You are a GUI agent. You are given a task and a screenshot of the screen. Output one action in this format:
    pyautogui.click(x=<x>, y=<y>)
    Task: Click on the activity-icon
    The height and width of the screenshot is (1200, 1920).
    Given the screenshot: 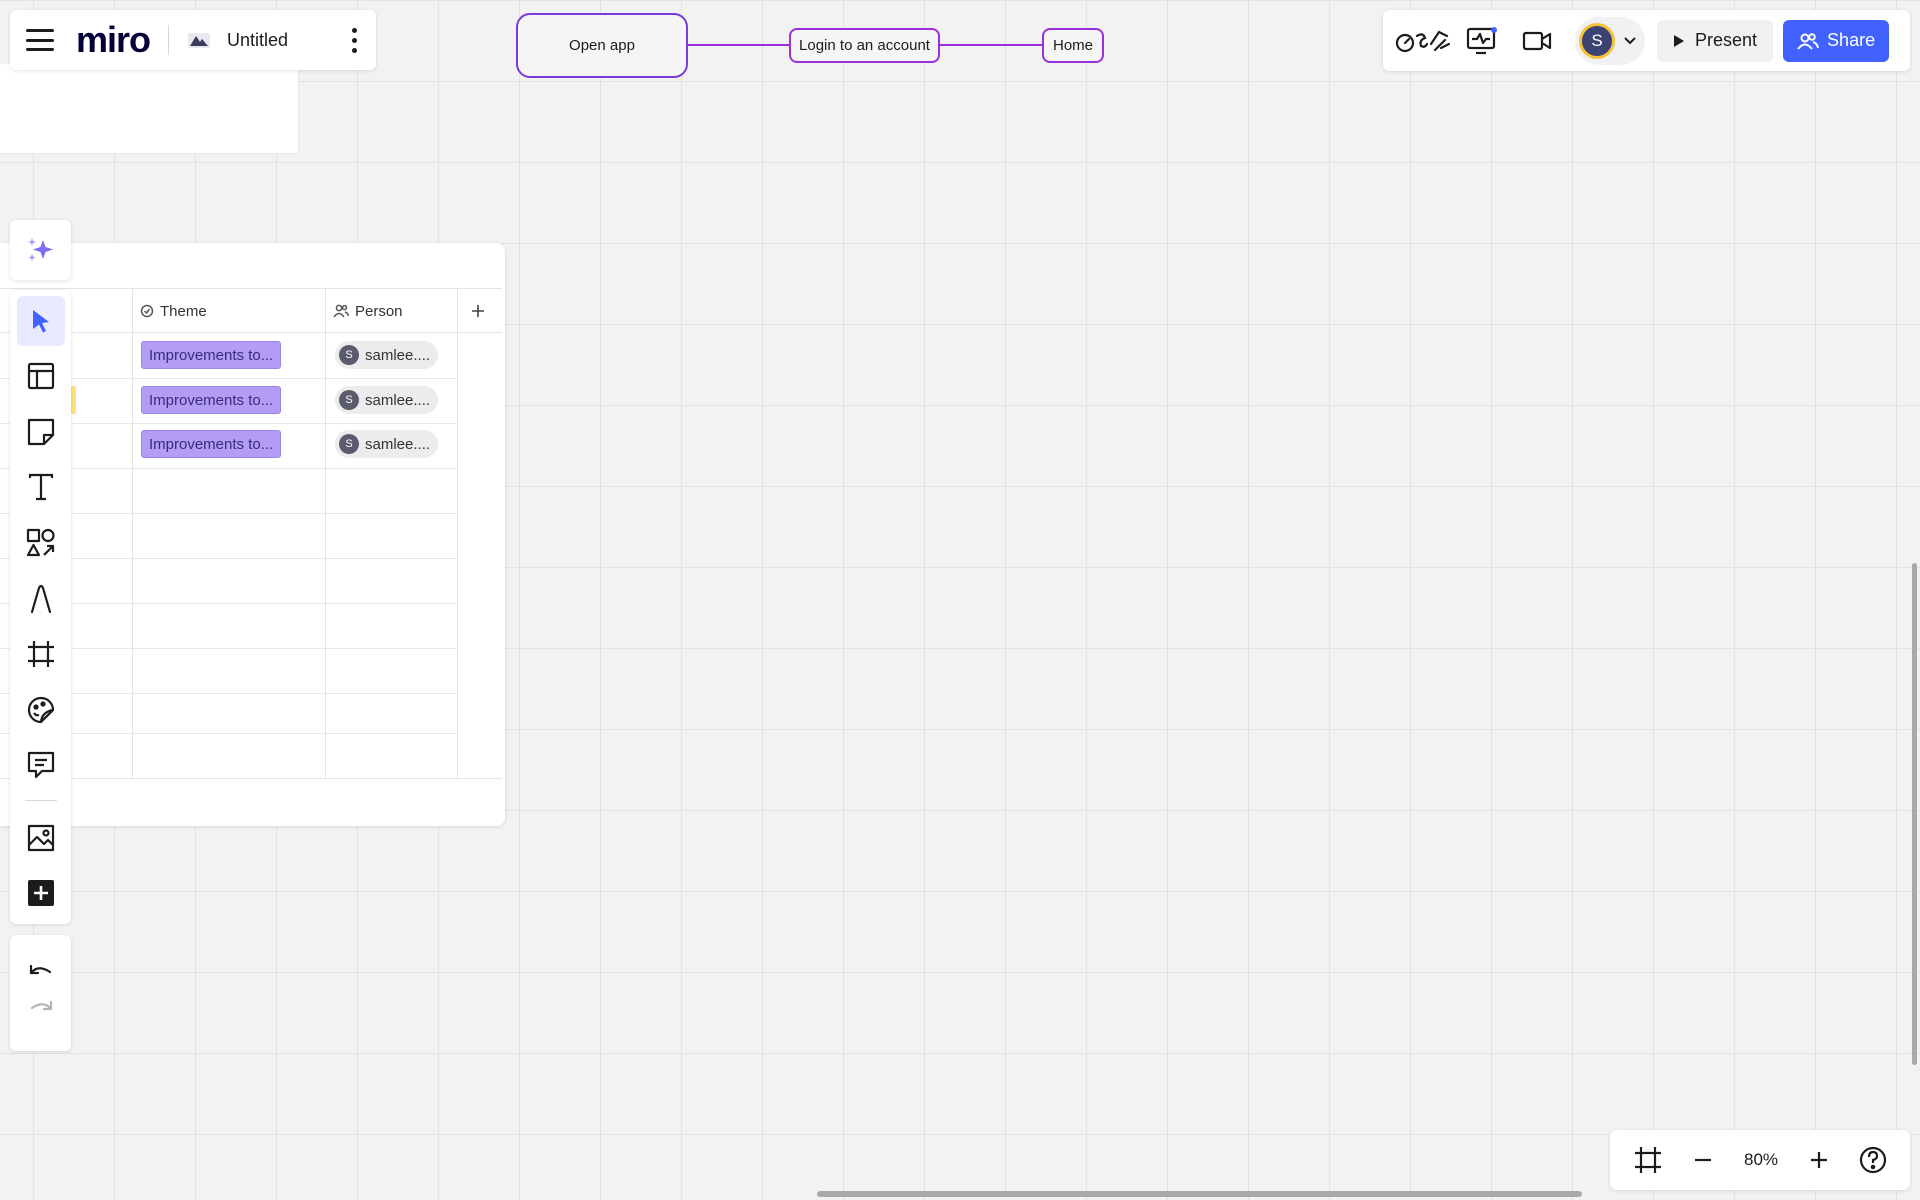 What is the action you would take?
    pyautogui.click(x=1481, y=41)
    